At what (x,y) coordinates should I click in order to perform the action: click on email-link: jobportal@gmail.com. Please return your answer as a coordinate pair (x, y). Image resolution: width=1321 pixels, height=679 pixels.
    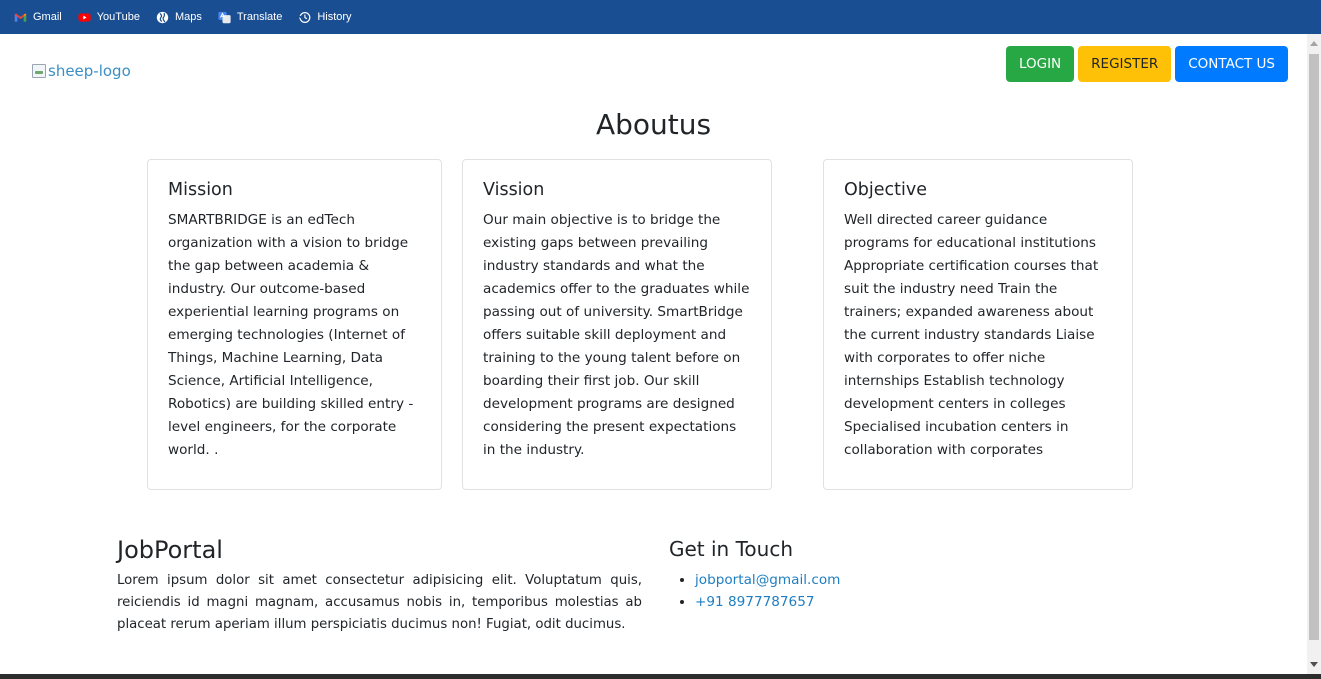
    Looking at the image, I should click on (767, 580).